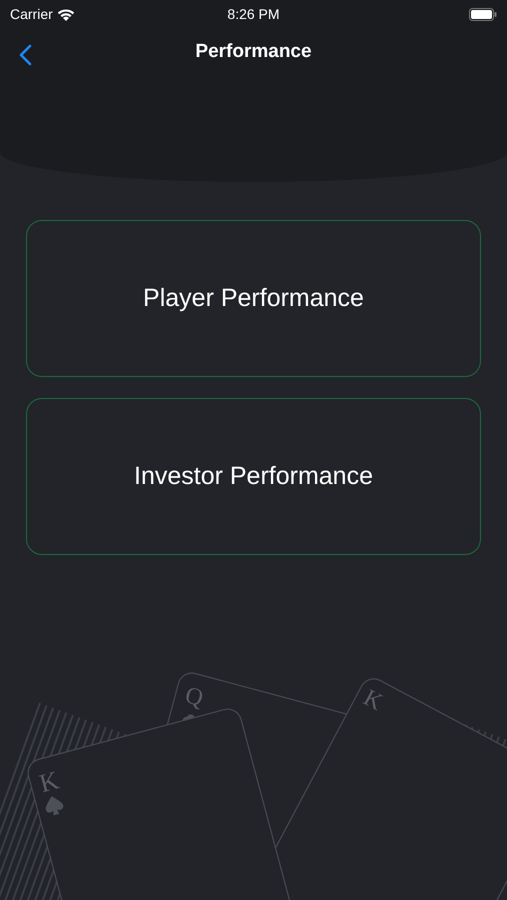  What do you see at coordinates (31, 14) in the screenshot?
I see `carrier-name: Carrier` at bounding box center [31, 14].